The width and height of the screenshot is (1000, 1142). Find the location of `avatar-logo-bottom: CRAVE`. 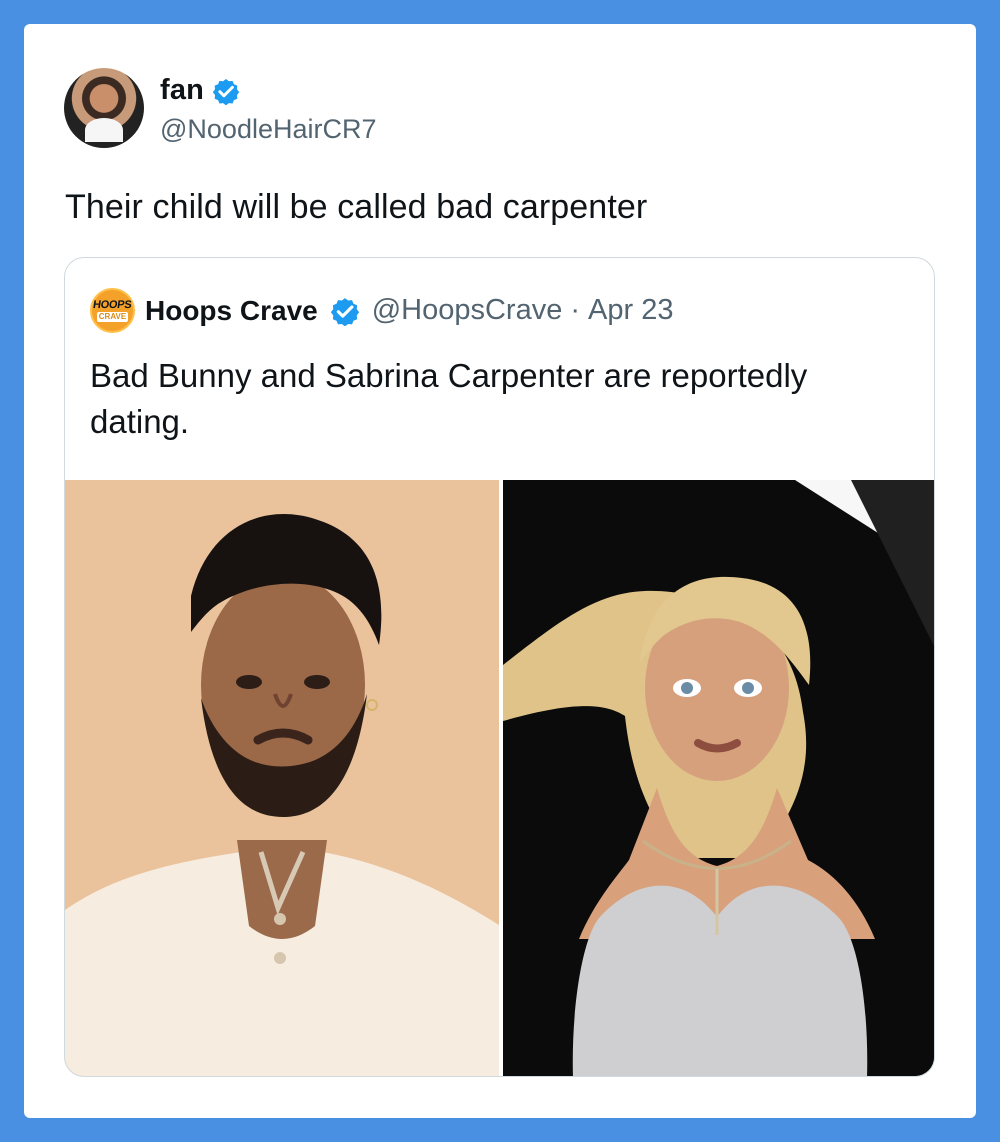

avatar-logo-bottom: CRAVE is located at coordinates (112, 316).